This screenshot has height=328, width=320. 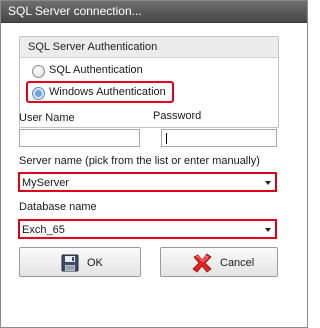 I want to click on cancel-button: Cancel, so click(x=219, y=262).